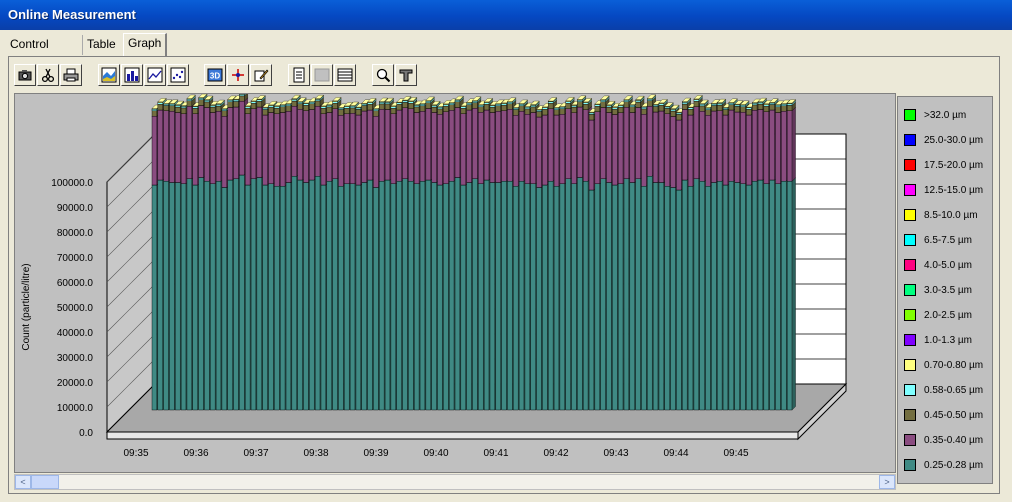 The image size is (1012, 502). What do you see at coordinates (132, 75) in the screenshot?
I see `bar-chart-icon` at bounding box center [132, 75].